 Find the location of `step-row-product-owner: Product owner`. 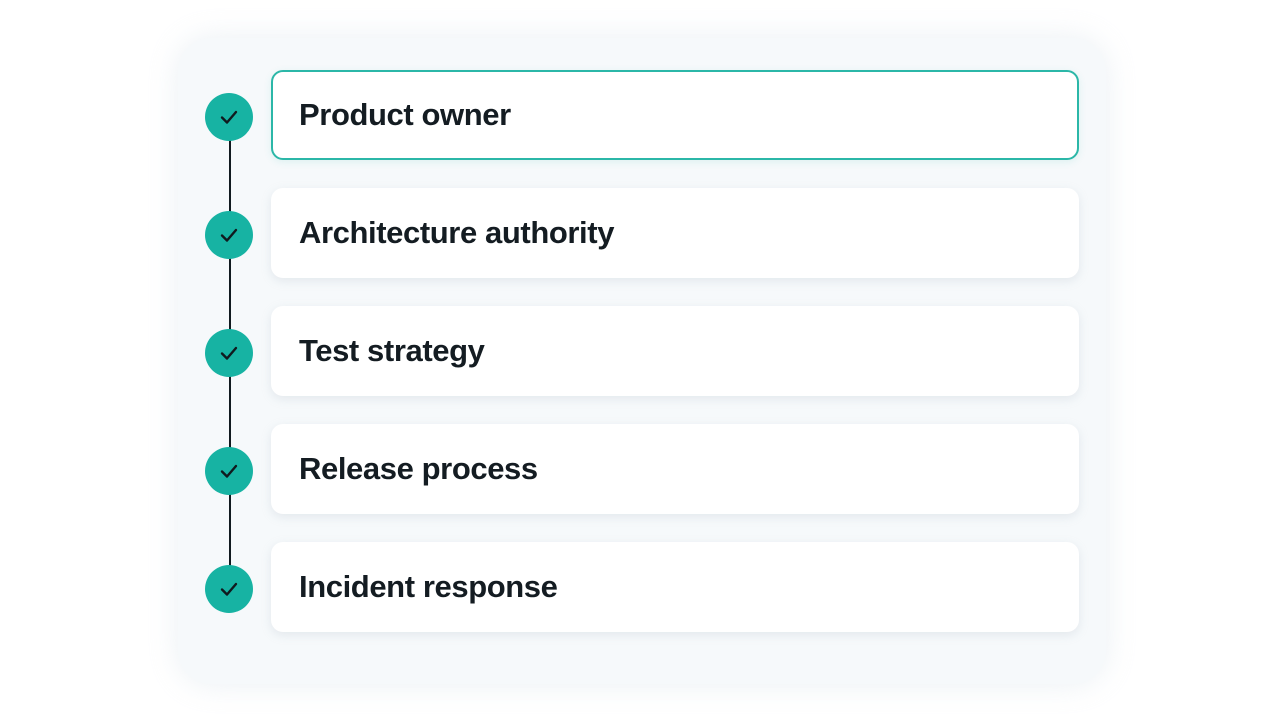

step-row-product-owner: Product owner is located at coordinates (645, 117).